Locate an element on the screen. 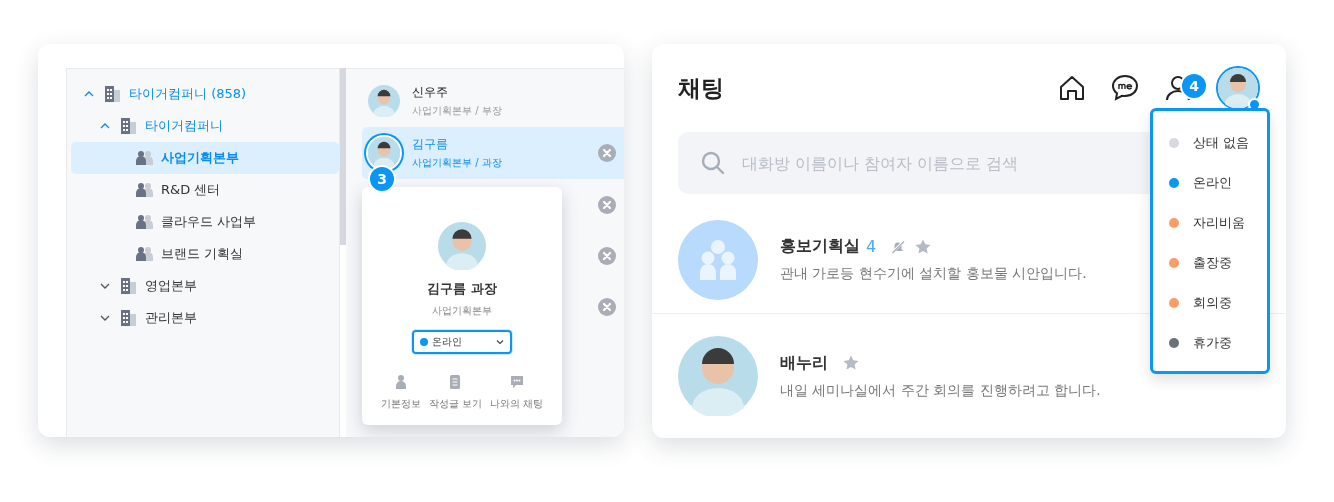 The width and height of the screenshot is (1334, 502). tree-item: 브랜드 기획실 is located at coordinates (205, 254).